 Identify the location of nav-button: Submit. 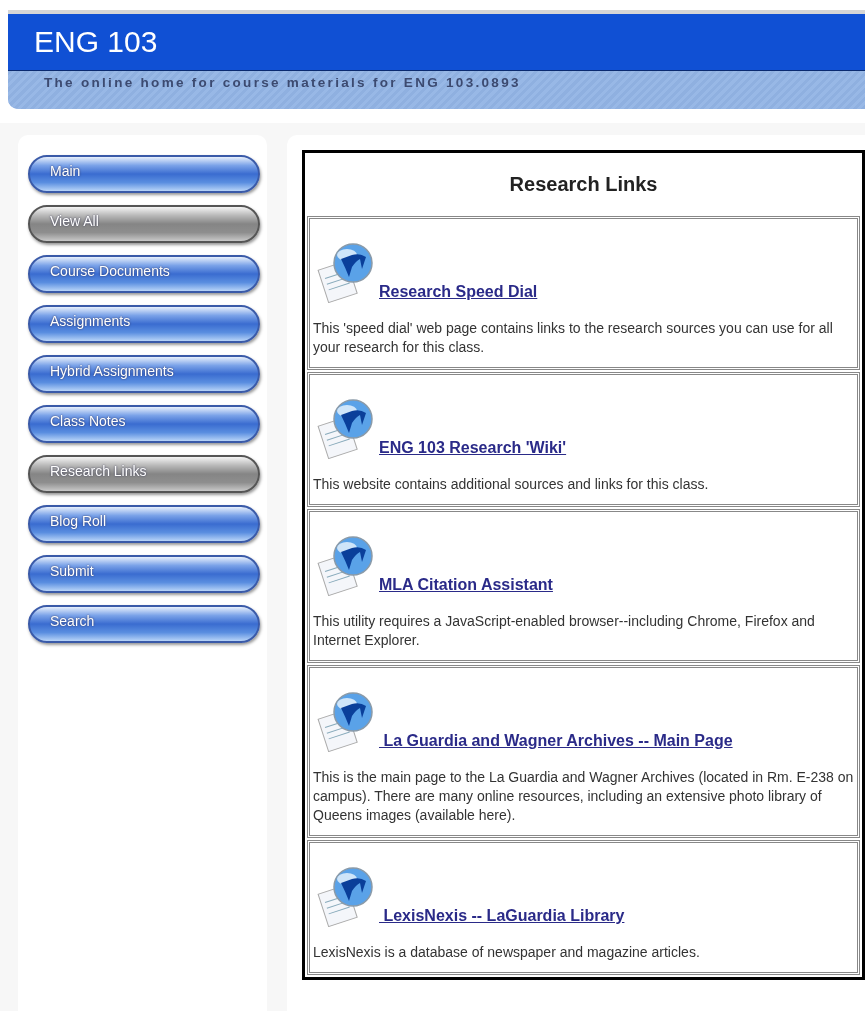
(144, 574).